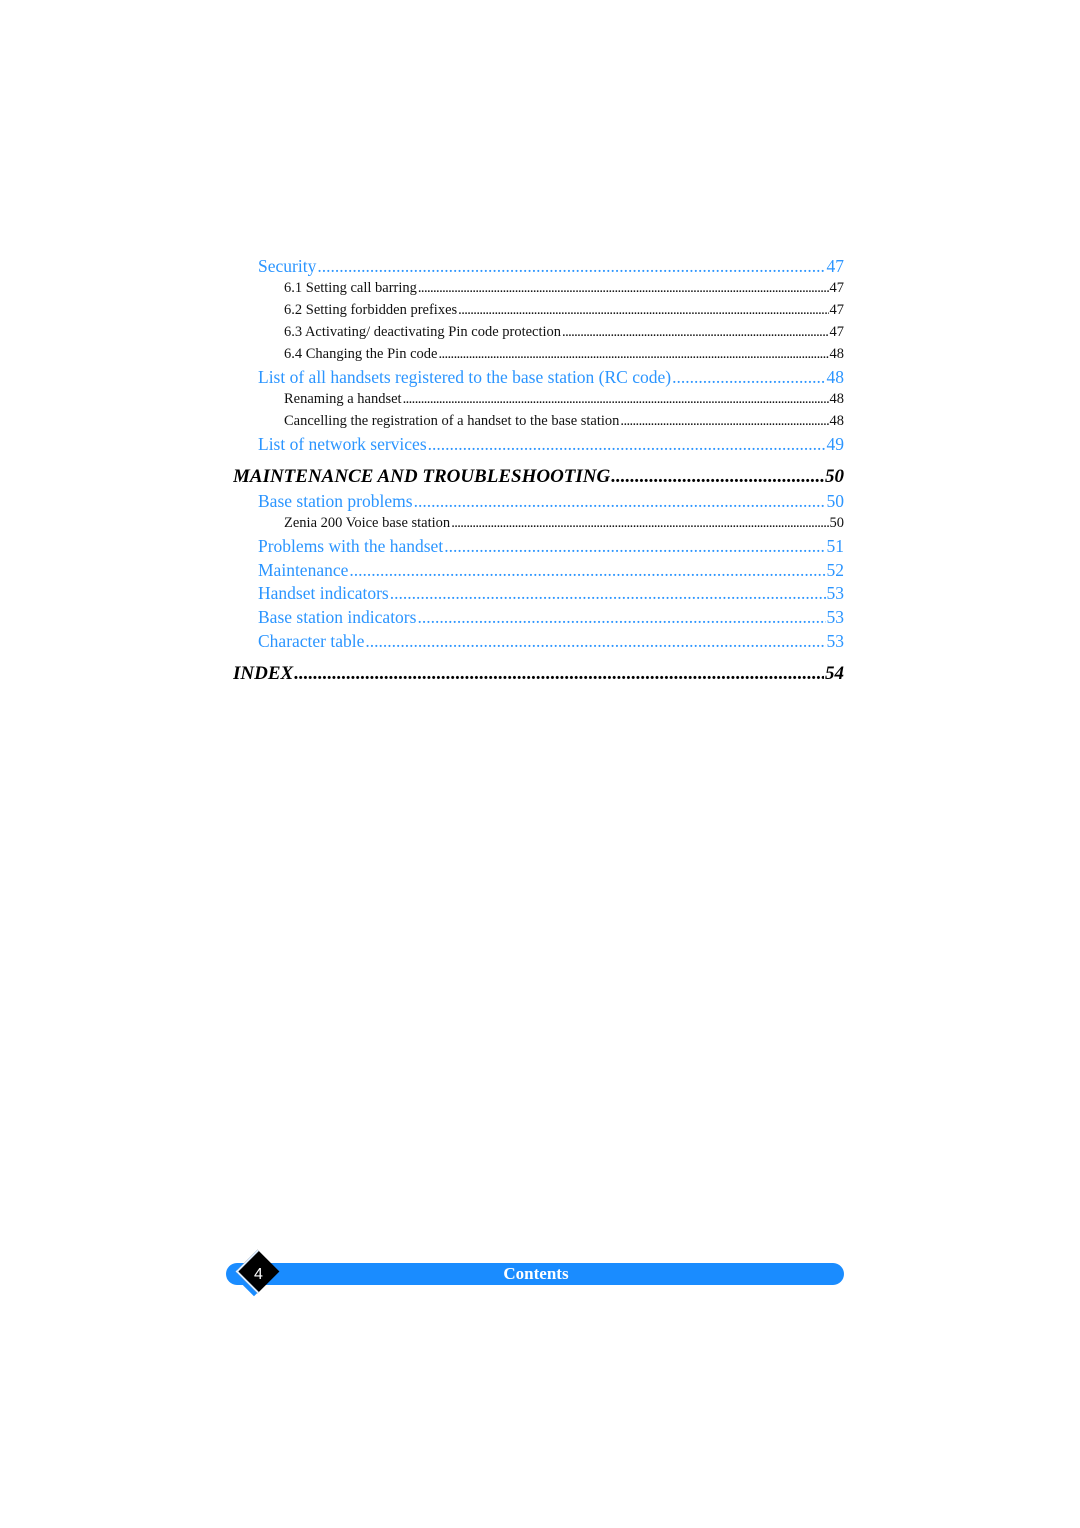 This screenshot has width=1080, height=1528. Describe the element at coordinates (337, 617) in the screenshot. I see `toc-entry-title: Base station indicators` at that location.